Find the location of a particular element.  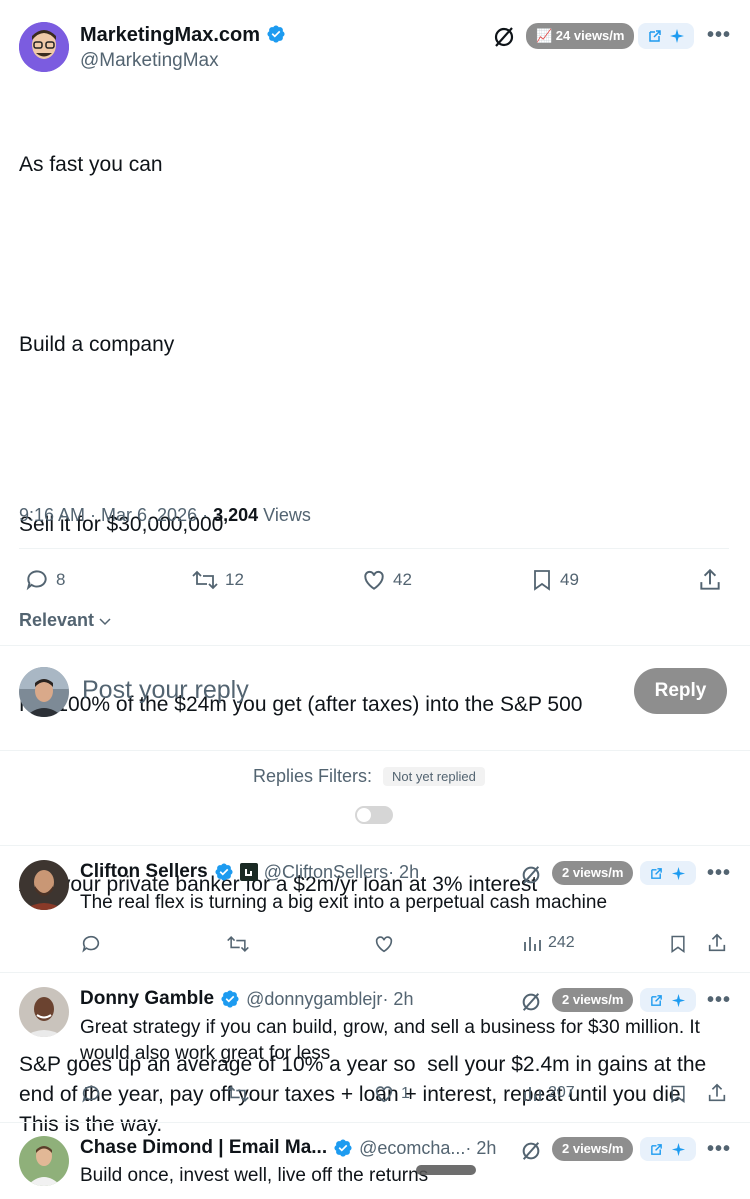

bookmark-count: 49 is located at coordinates (569, 579).